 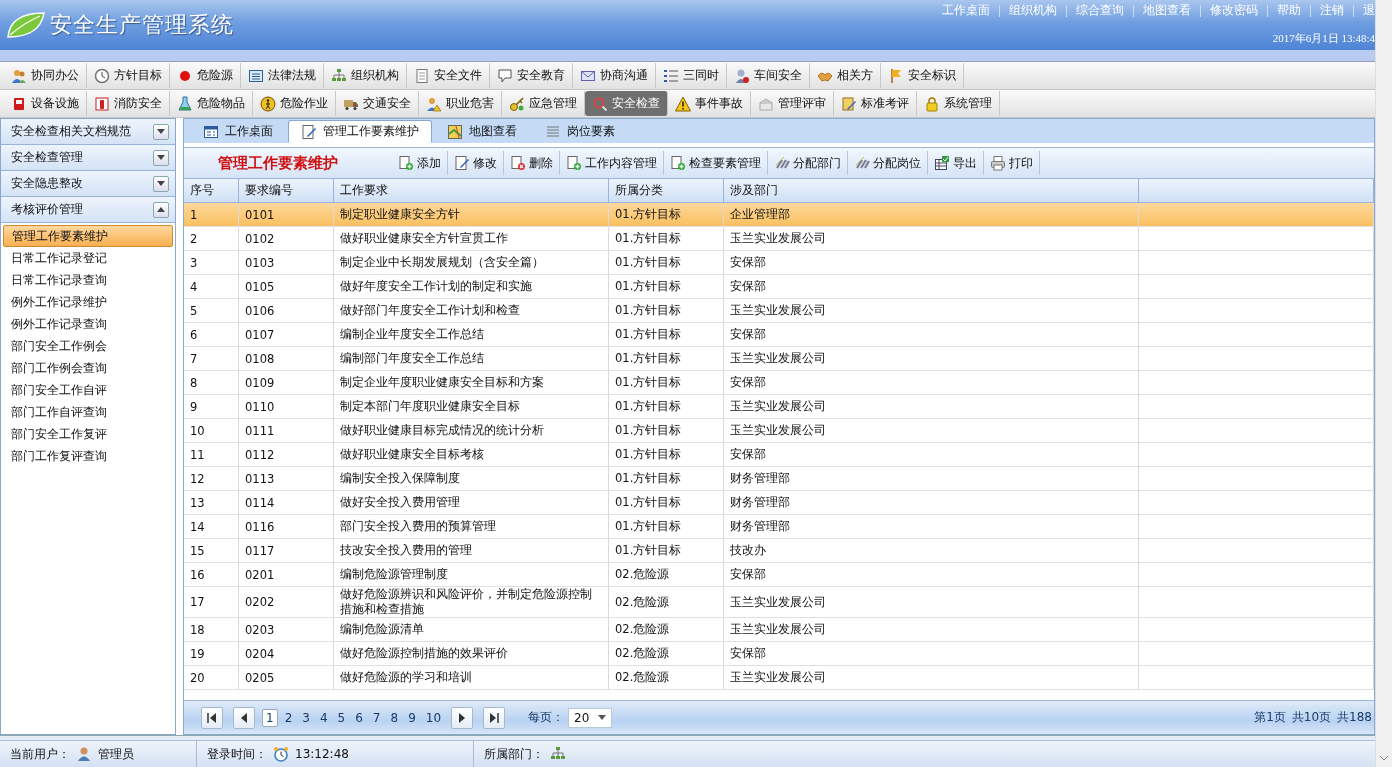 What do you see at coordinates (922, 75) in the screenshot?
I see `module-button: 安全标识` at bounding box center [922, 75].